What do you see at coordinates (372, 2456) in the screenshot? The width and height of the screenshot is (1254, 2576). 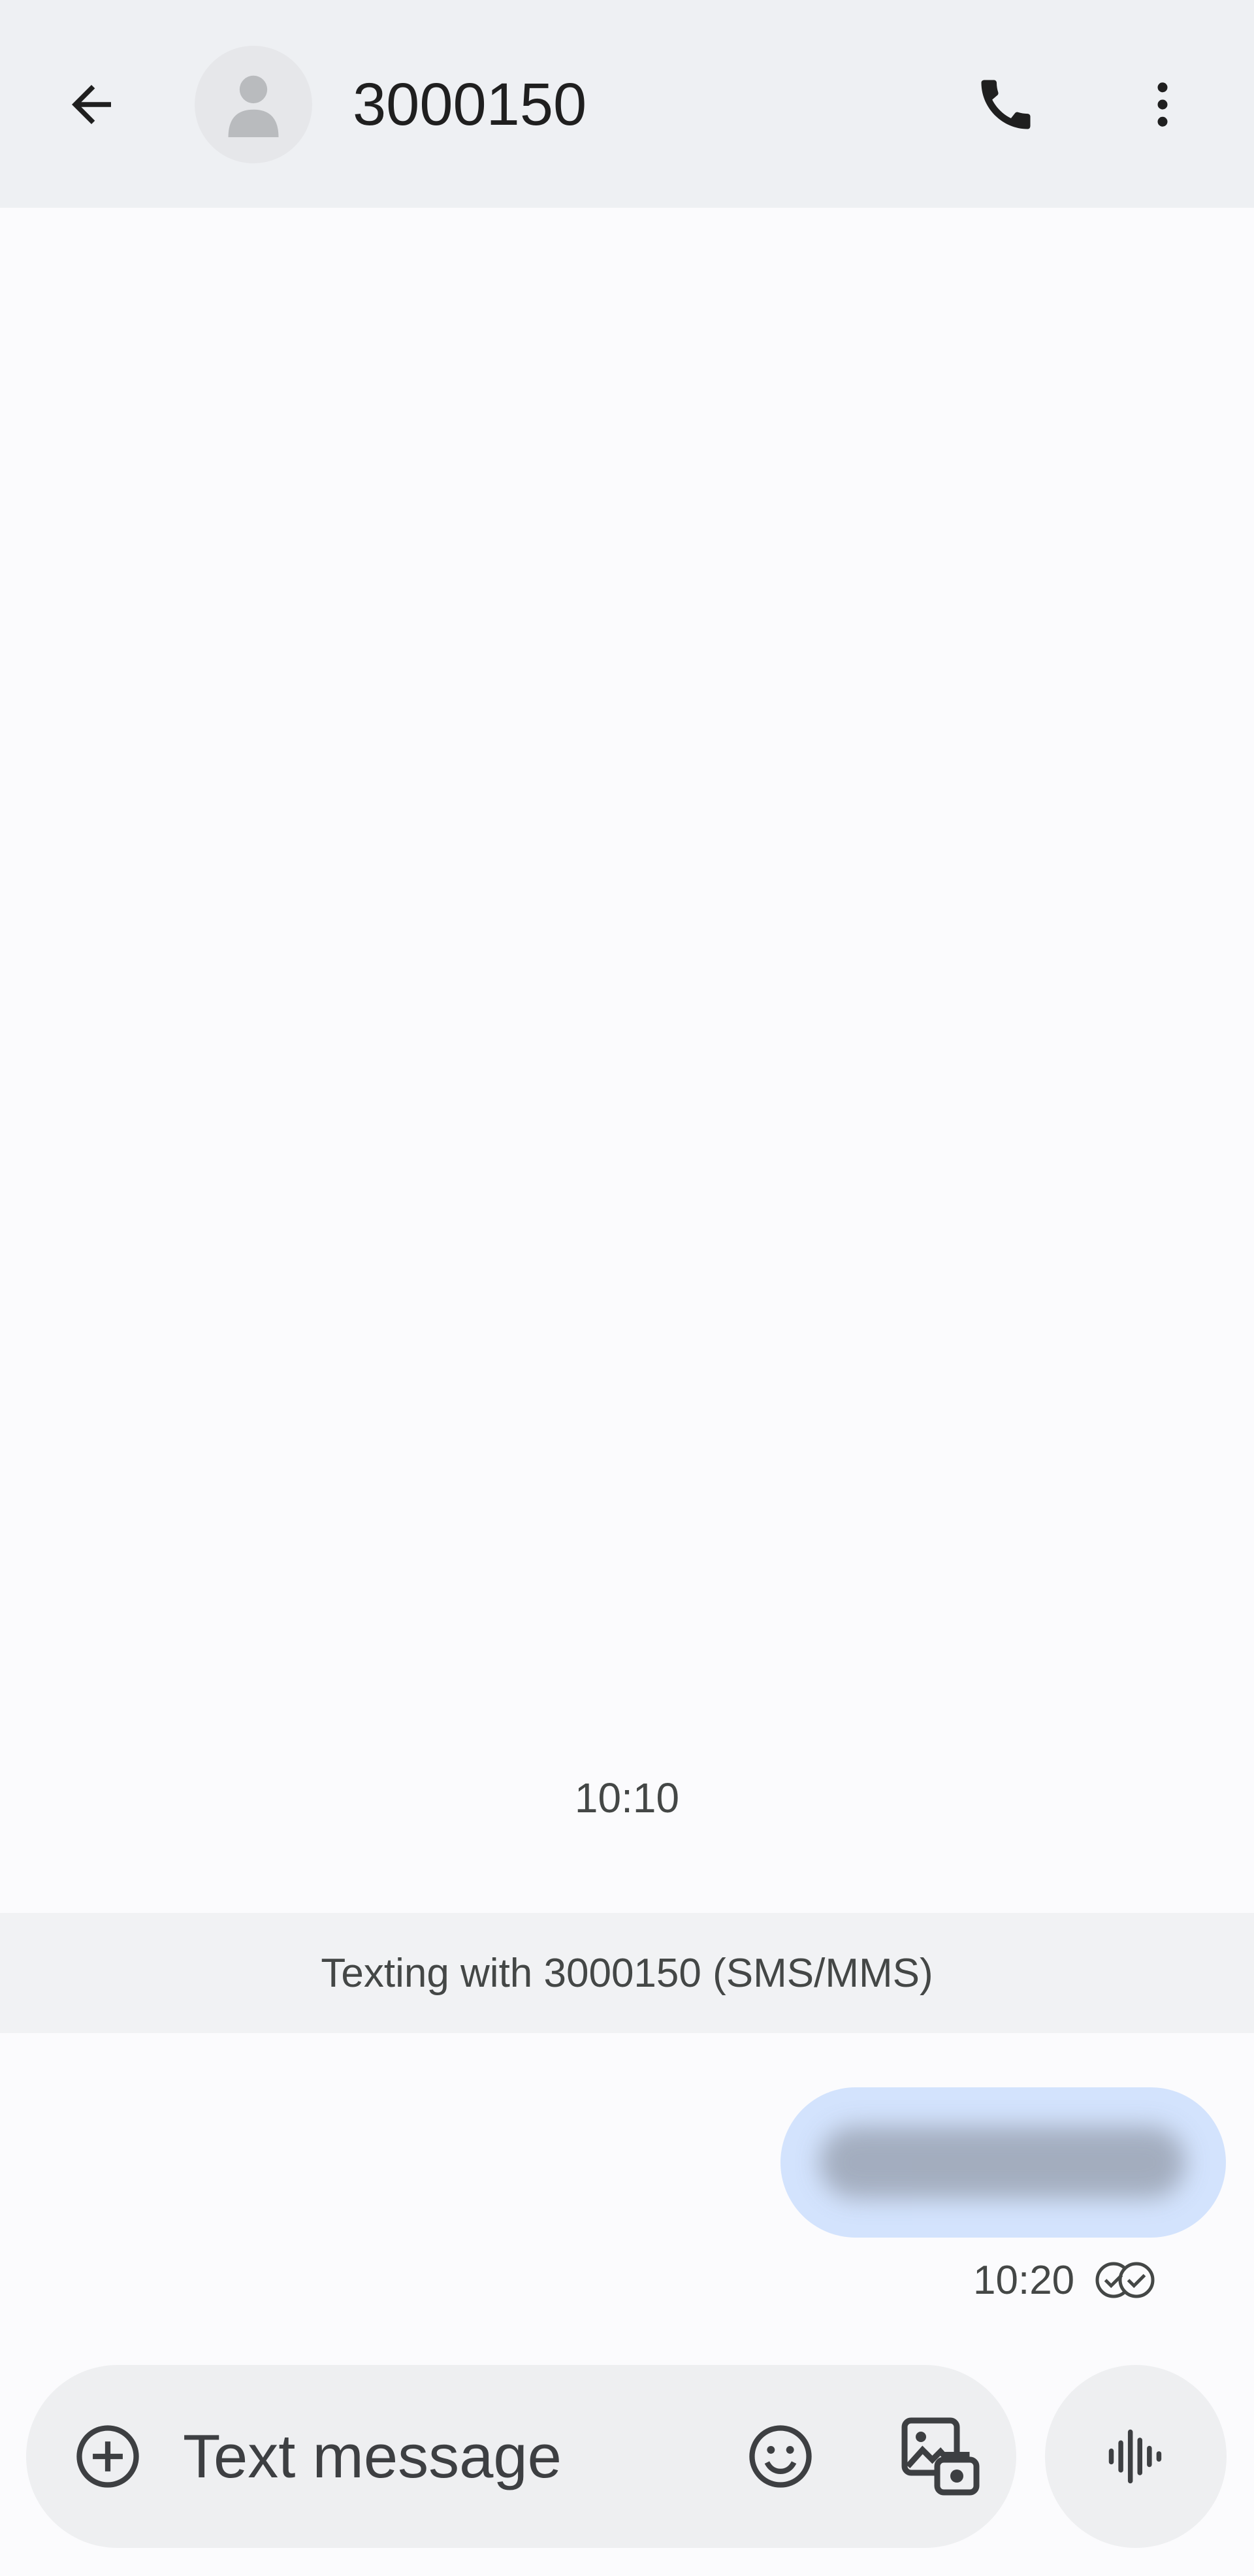 I see `message-input: Text message` at bounding box center [372, 2456].